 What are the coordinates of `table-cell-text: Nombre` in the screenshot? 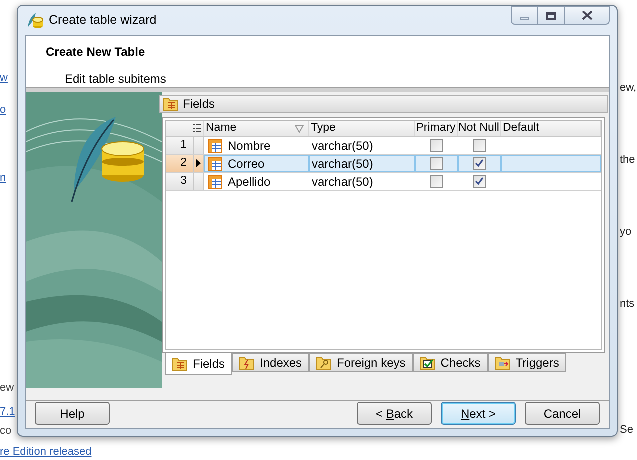 It's located at (249, 146).